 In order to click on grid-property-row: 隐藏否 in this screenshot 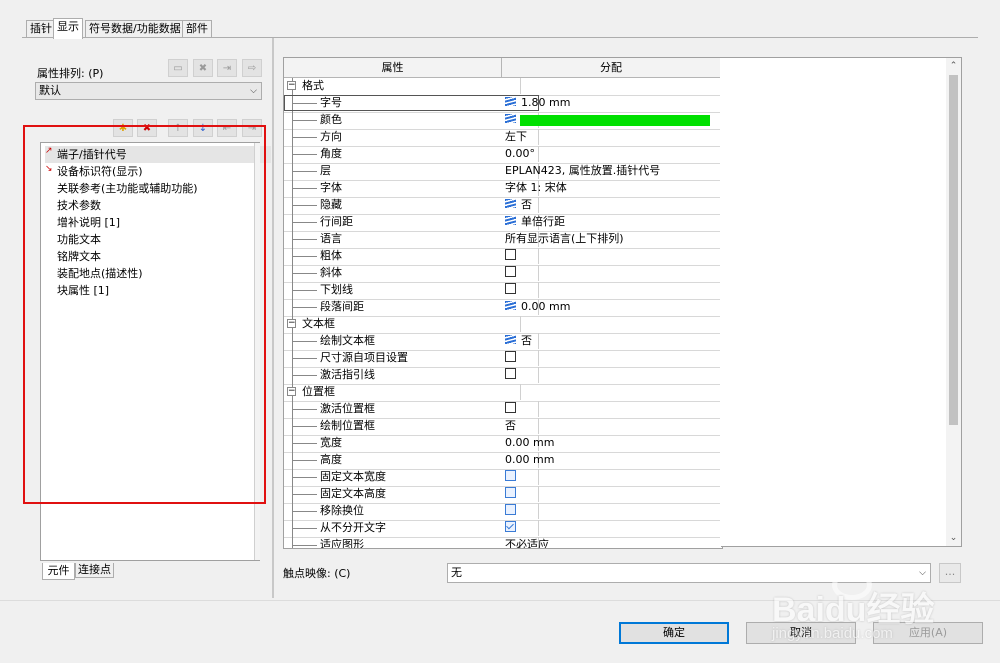, I will do `click(502, 206)`.